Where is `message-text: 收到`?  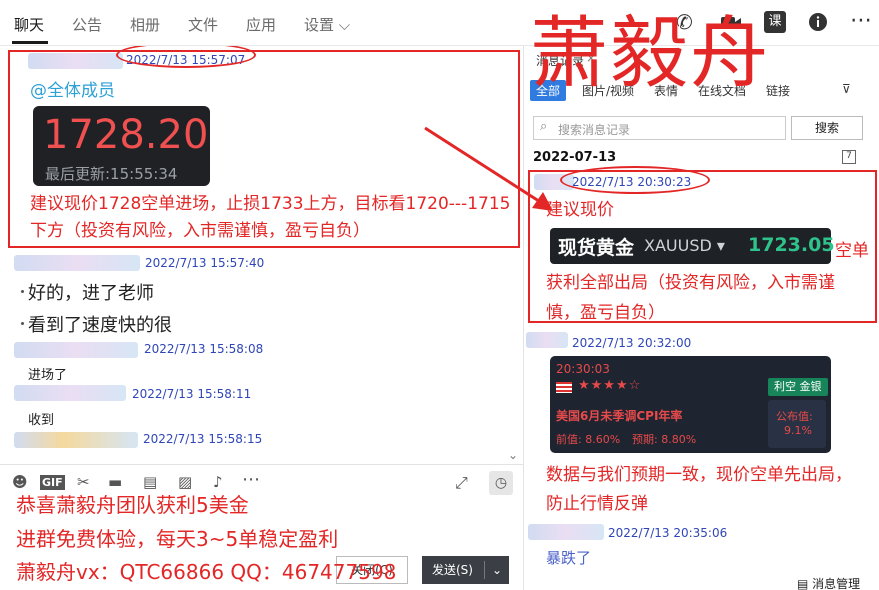
message-text: 收到 is located at coordinates (41, 420).